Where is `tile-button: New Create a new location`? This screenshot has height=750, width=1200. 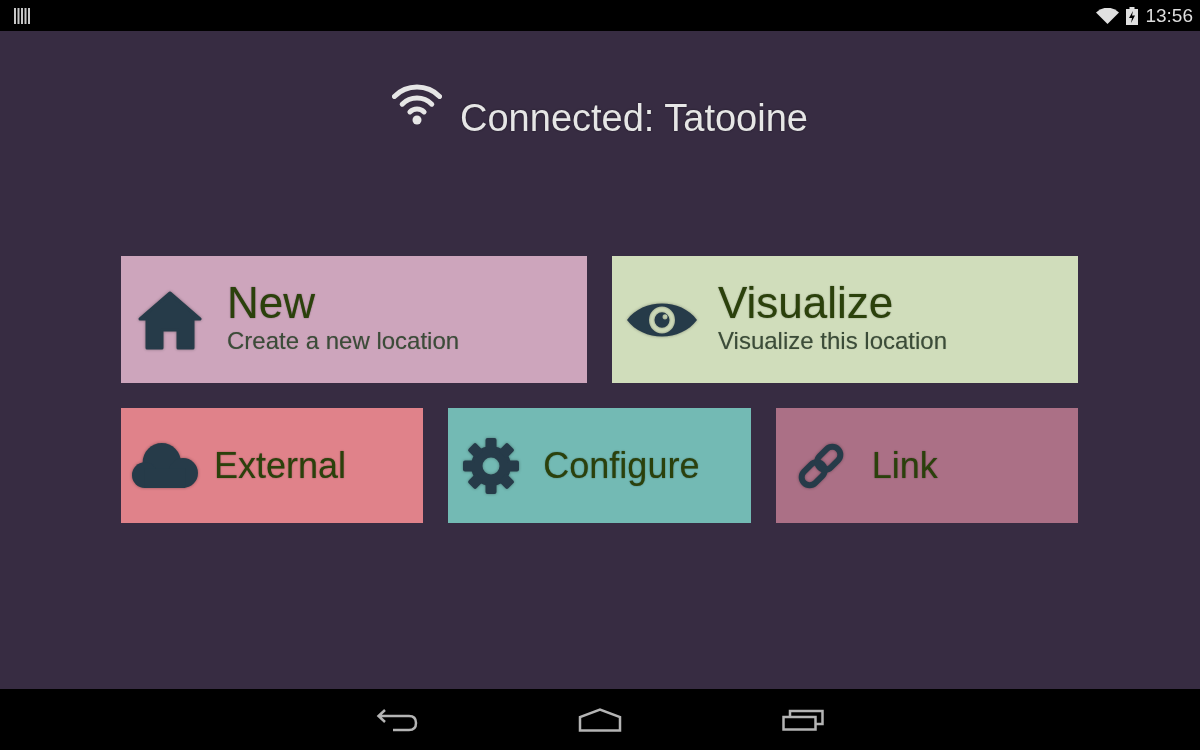
tile-button: New Create a new location is located at coordinates (354, 319).